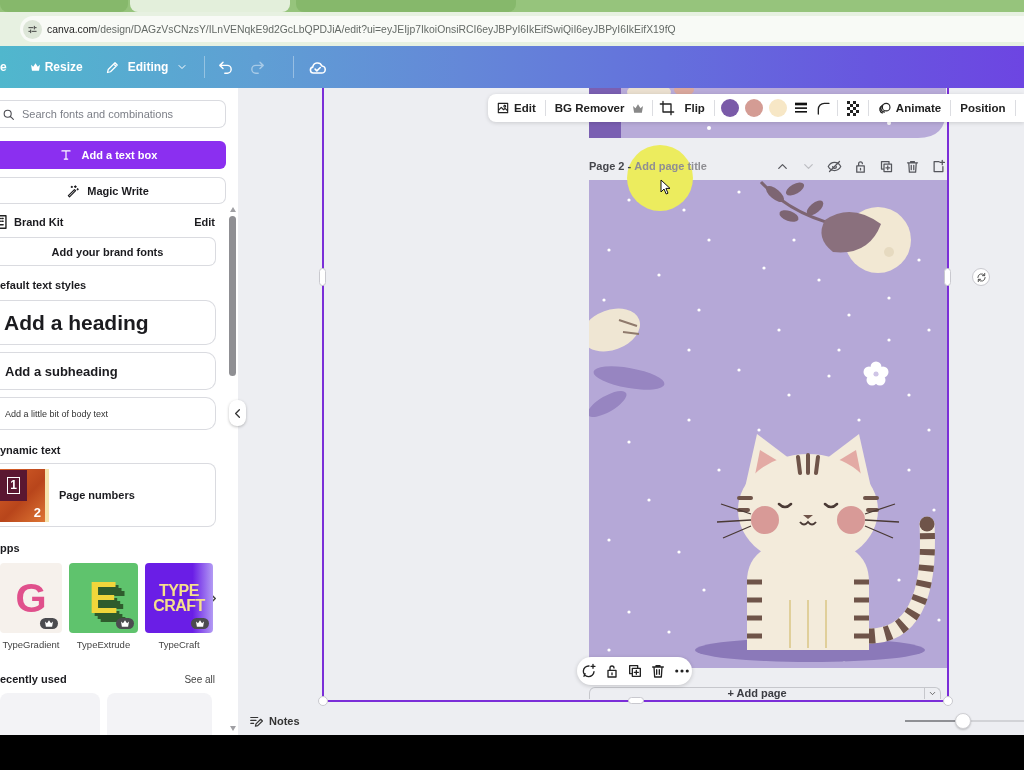 The image size is (1024, 770). What do you see at coordinates (39, 222) in the screenshot?
I see `brand-kit-title: Brand Kit` at bounding box center [39, 222].